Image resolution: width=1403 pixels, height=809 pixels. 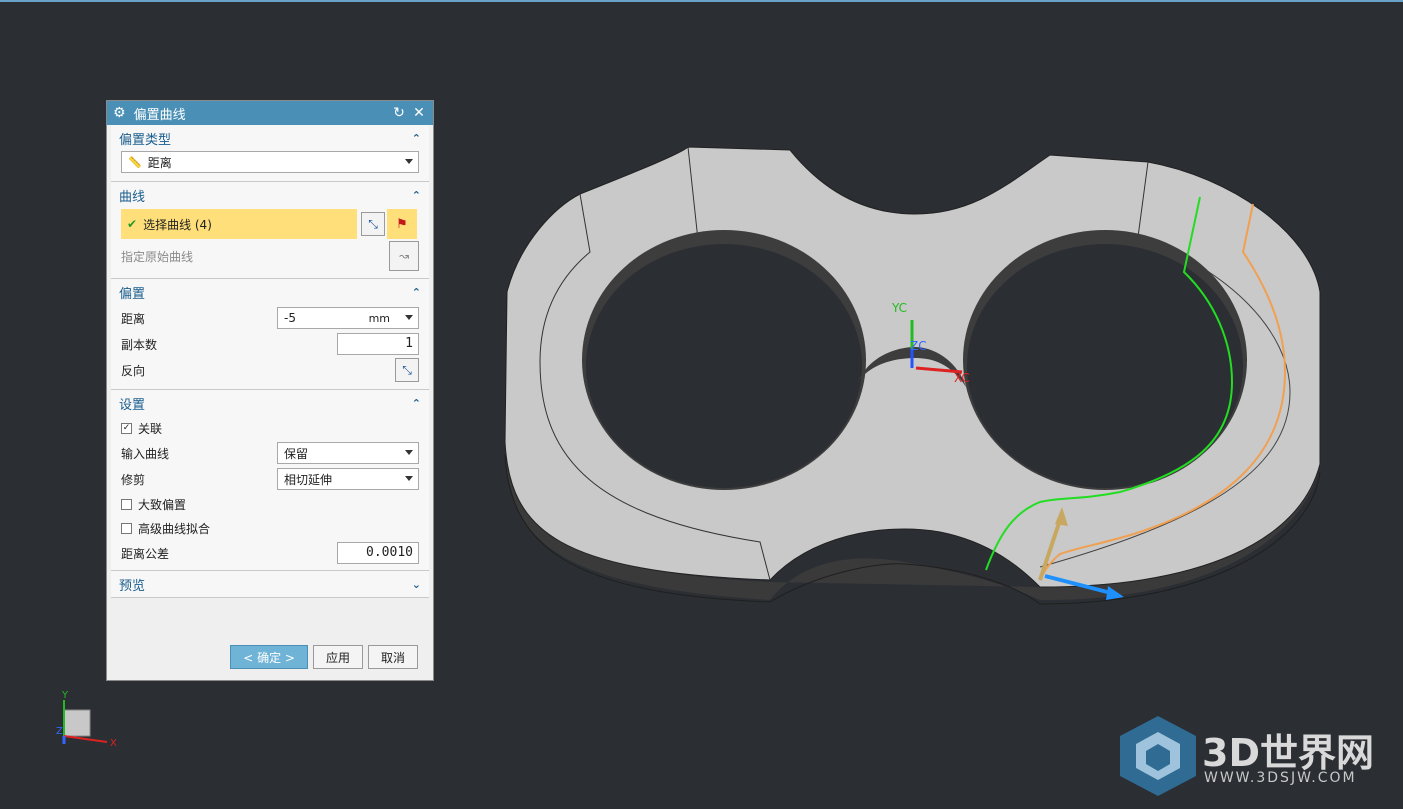 I want to click on curve-rule-button: ⚑, so click(x=402, y=224).